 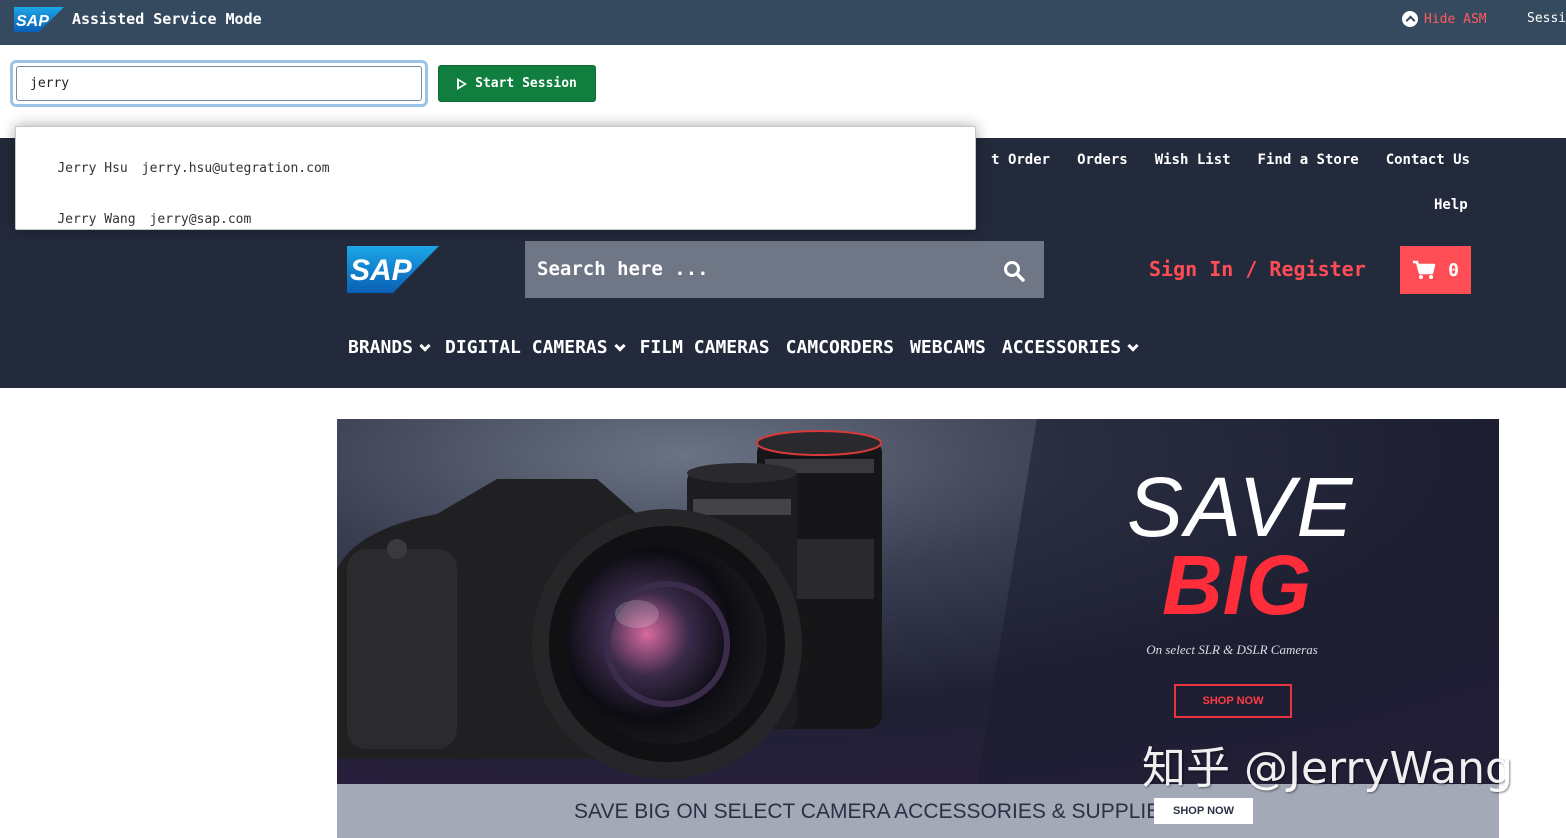 I want to click on asm-title: Assisted Service Mode, so click(x=167, y=19).